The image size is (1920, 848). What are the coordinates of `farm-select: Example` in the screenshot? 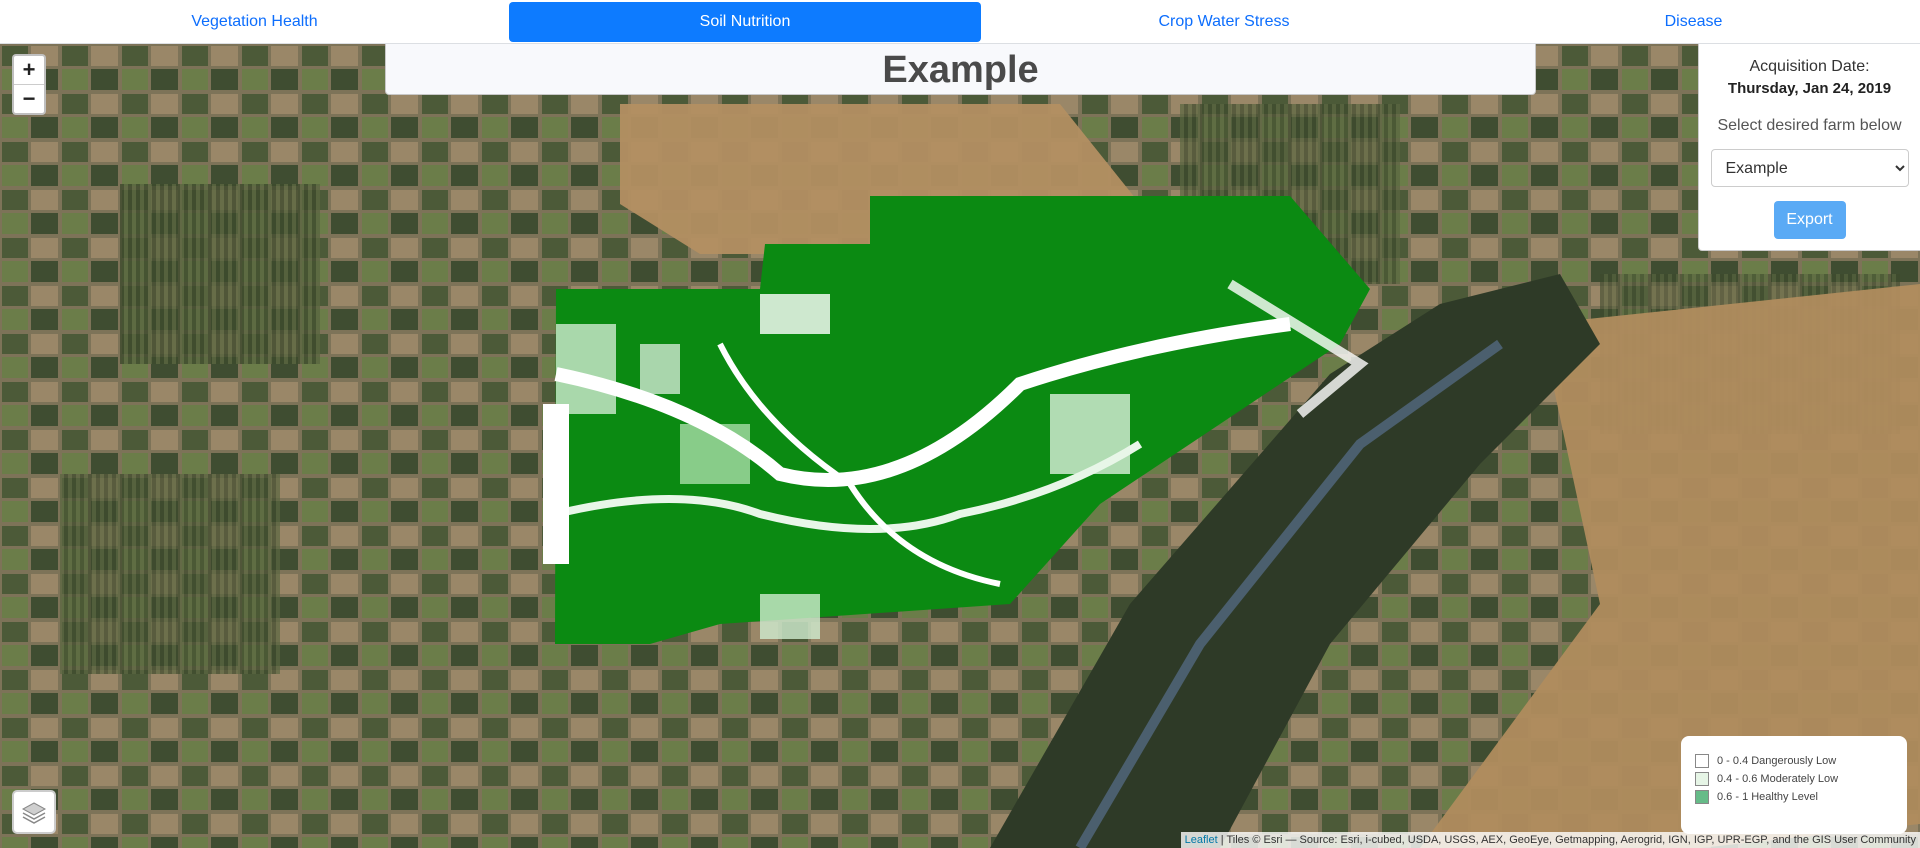 It's located at (1809, 168).